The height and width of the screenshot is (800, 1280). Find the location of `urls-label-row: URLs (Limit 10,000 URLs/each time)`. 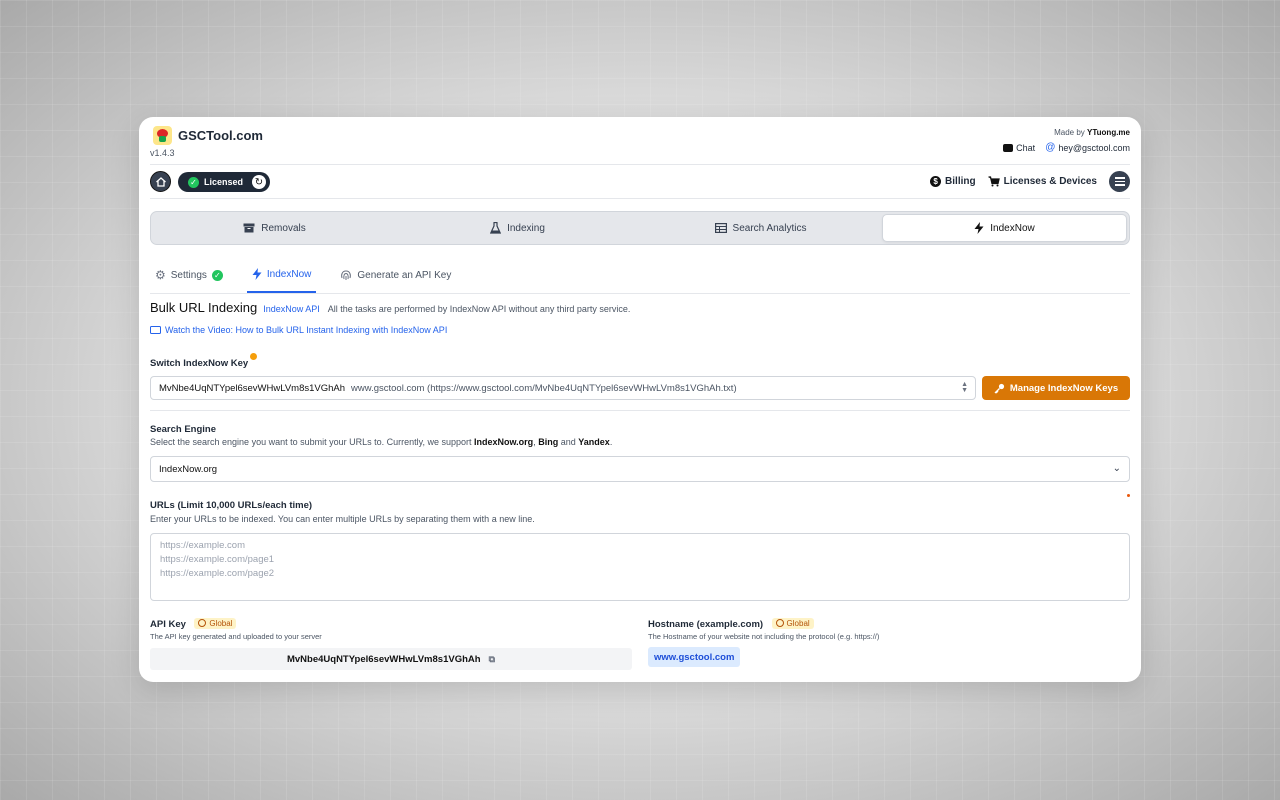

urls-label-row: URLs (Limit 10,000 URLs/each time) is located at coordinates (640, 504).